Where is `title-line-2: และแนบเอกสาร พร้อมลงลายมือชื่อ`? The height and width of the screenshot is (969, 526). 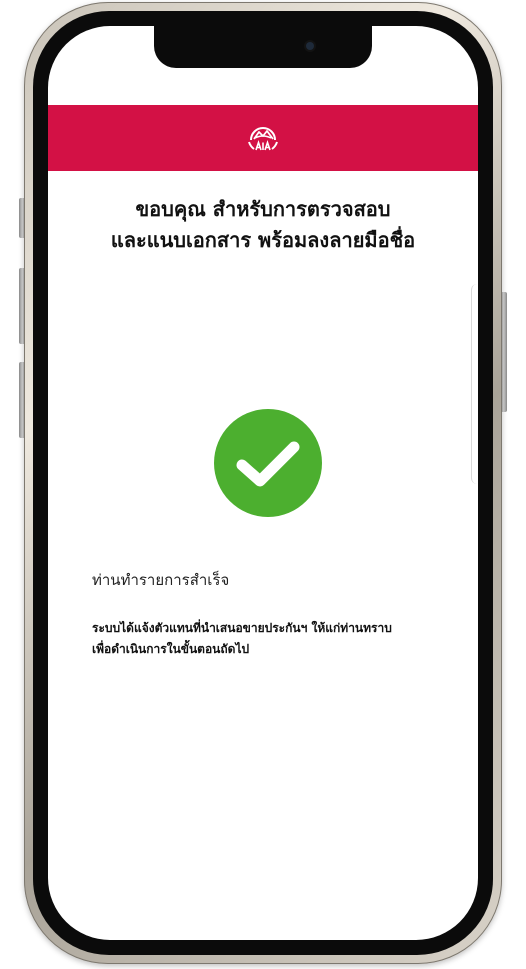
title-line-2: และแนบเอกสาร พร้อมลงลายมือชื่อ is located at coordinates (263, 240).